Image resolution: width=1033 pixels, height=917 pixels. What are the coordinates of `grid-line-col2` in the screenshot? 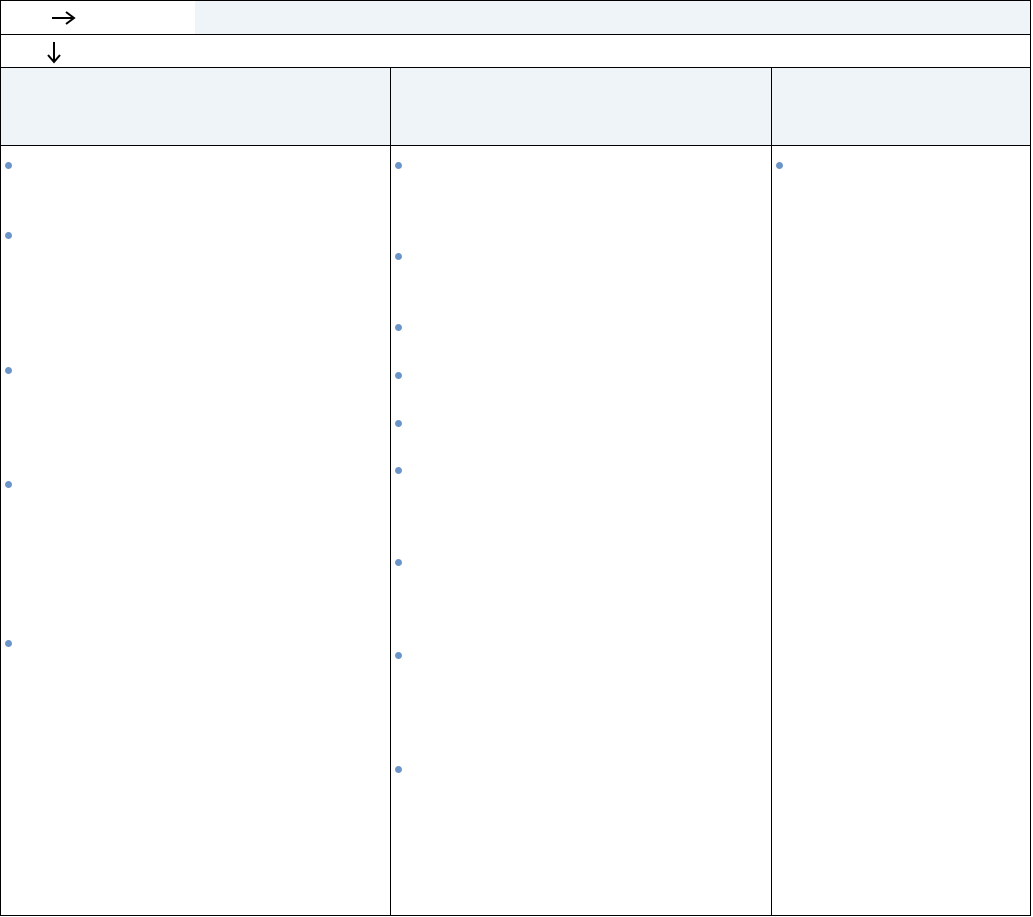 It's located at (771, 491).